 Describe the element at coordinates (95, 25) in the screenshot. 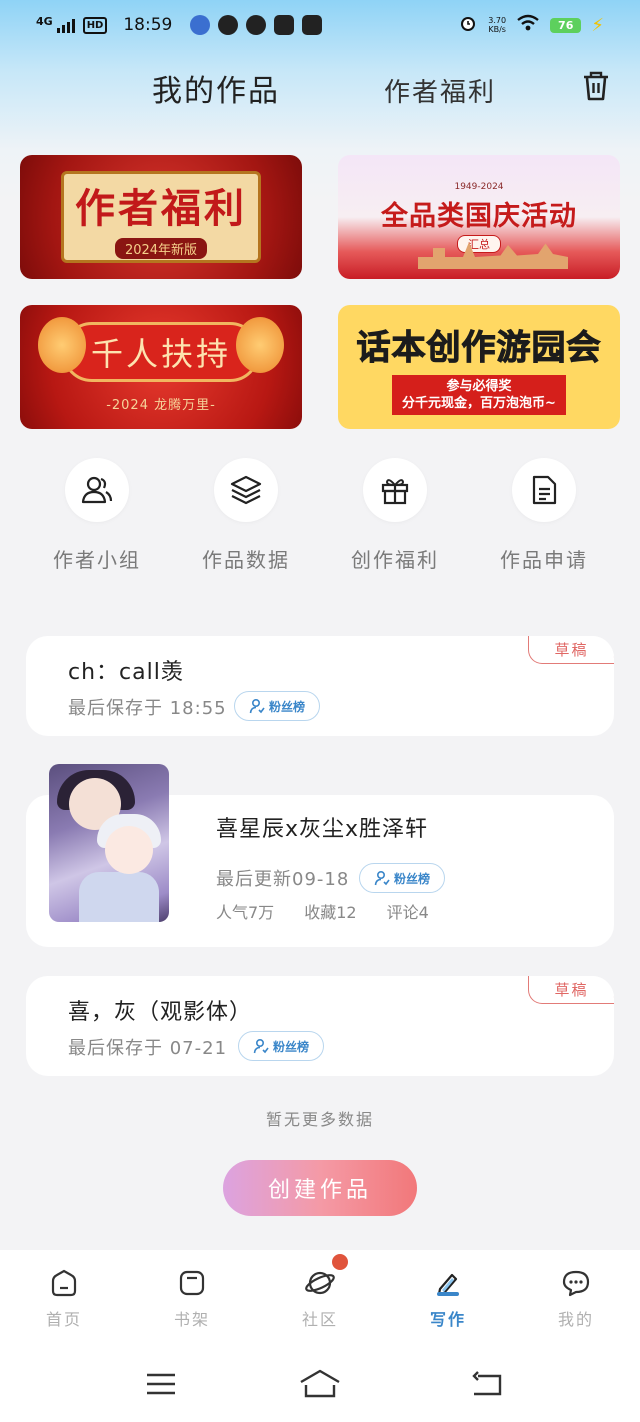

I see `hd-badge: HD` at that location.